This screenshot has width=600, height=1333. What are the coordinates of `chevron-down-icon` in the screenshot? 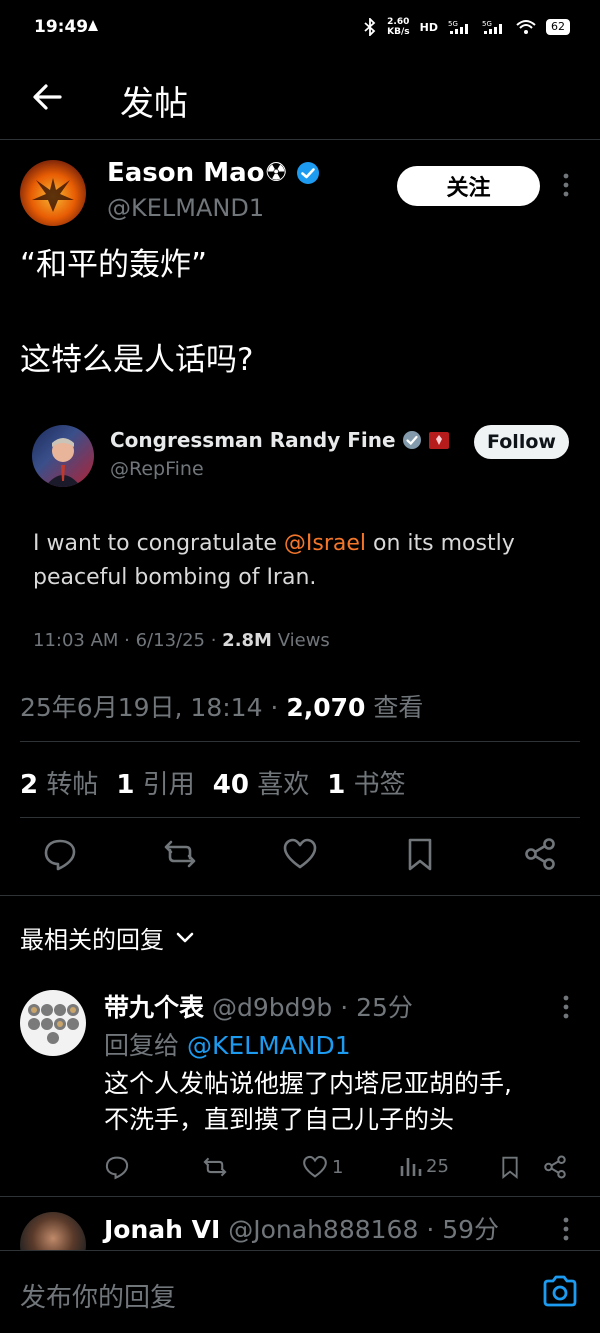 It's located at (185, 938).